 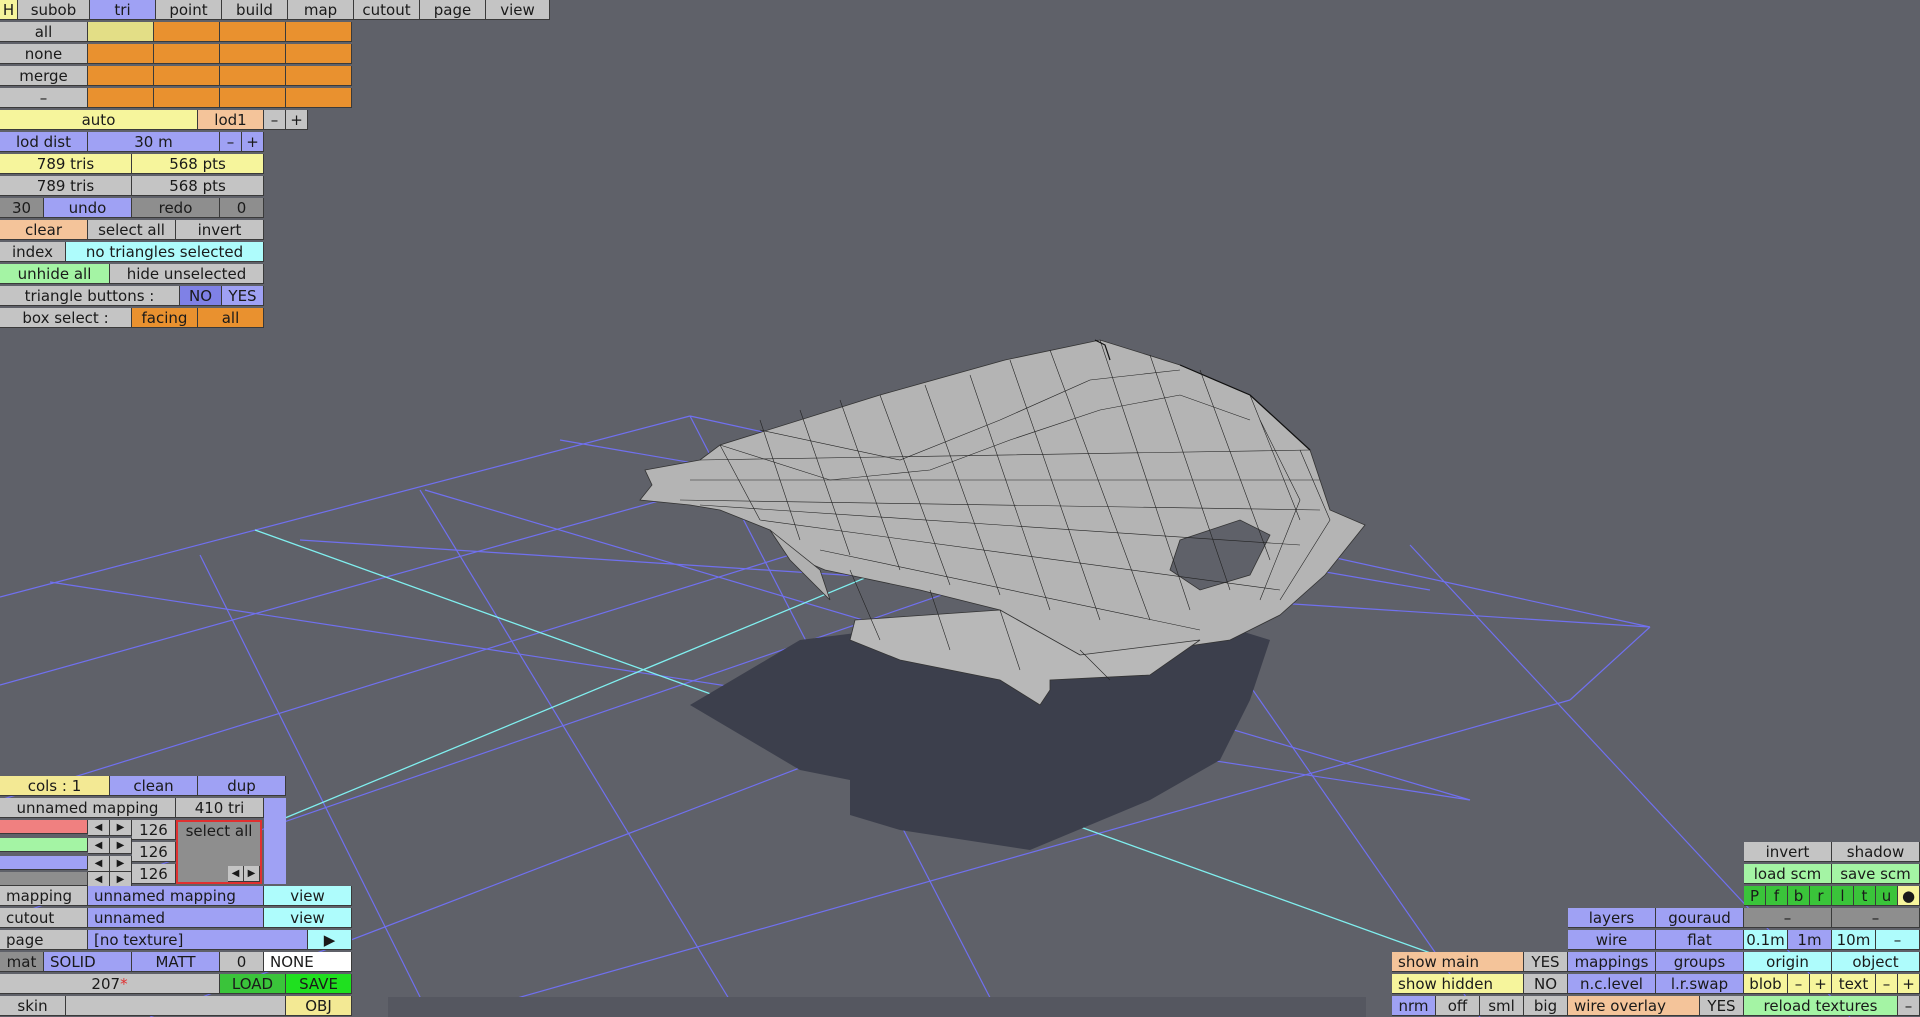 What do you see at coordinates (154, 786) in the screenshot?
I see `clean-button: clean` at bounding box center [154, 786].